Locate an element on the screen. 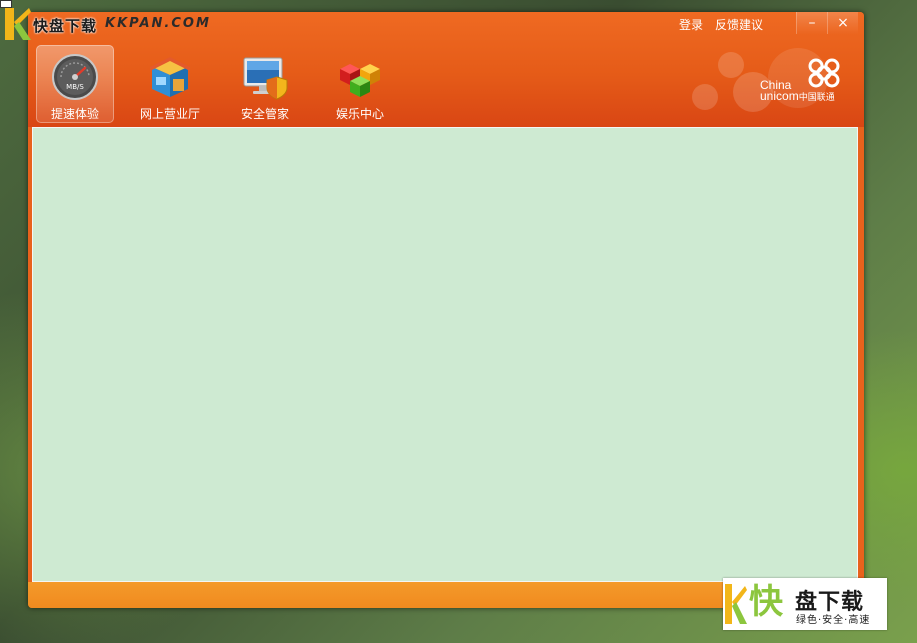 Image resolution: width=917 pixels, height=643 pixels. brand-text: China unicom中国联通 is located at coordinates (797, 91).